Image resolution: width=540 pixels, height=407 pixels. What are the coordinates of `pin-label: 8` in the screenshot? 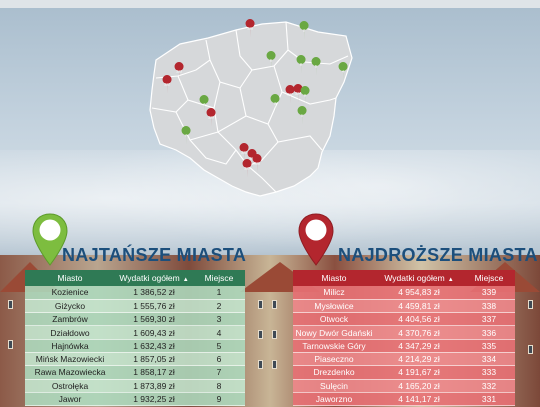 It's located at (301, 65).